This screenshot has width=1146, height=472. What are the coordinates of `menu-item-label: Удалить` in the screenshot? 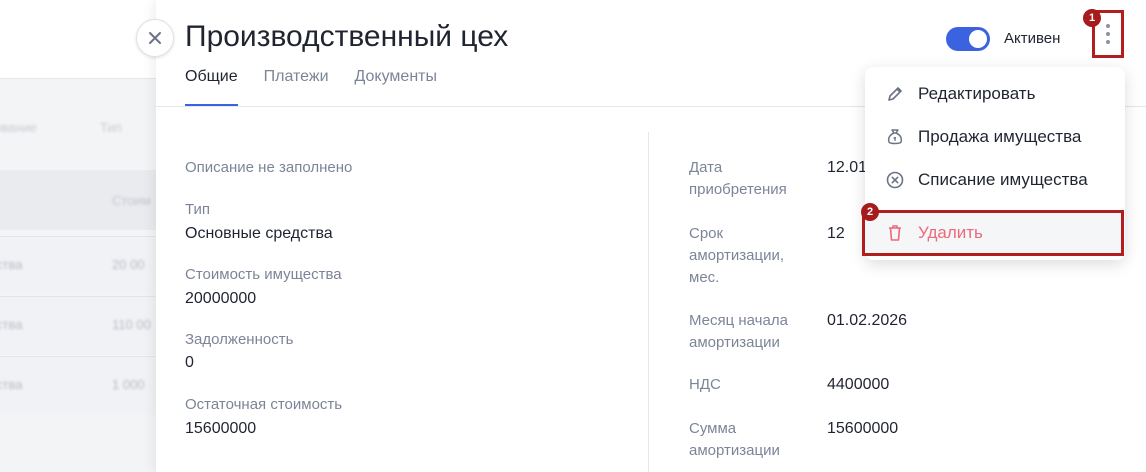 It's located at (950, 232).